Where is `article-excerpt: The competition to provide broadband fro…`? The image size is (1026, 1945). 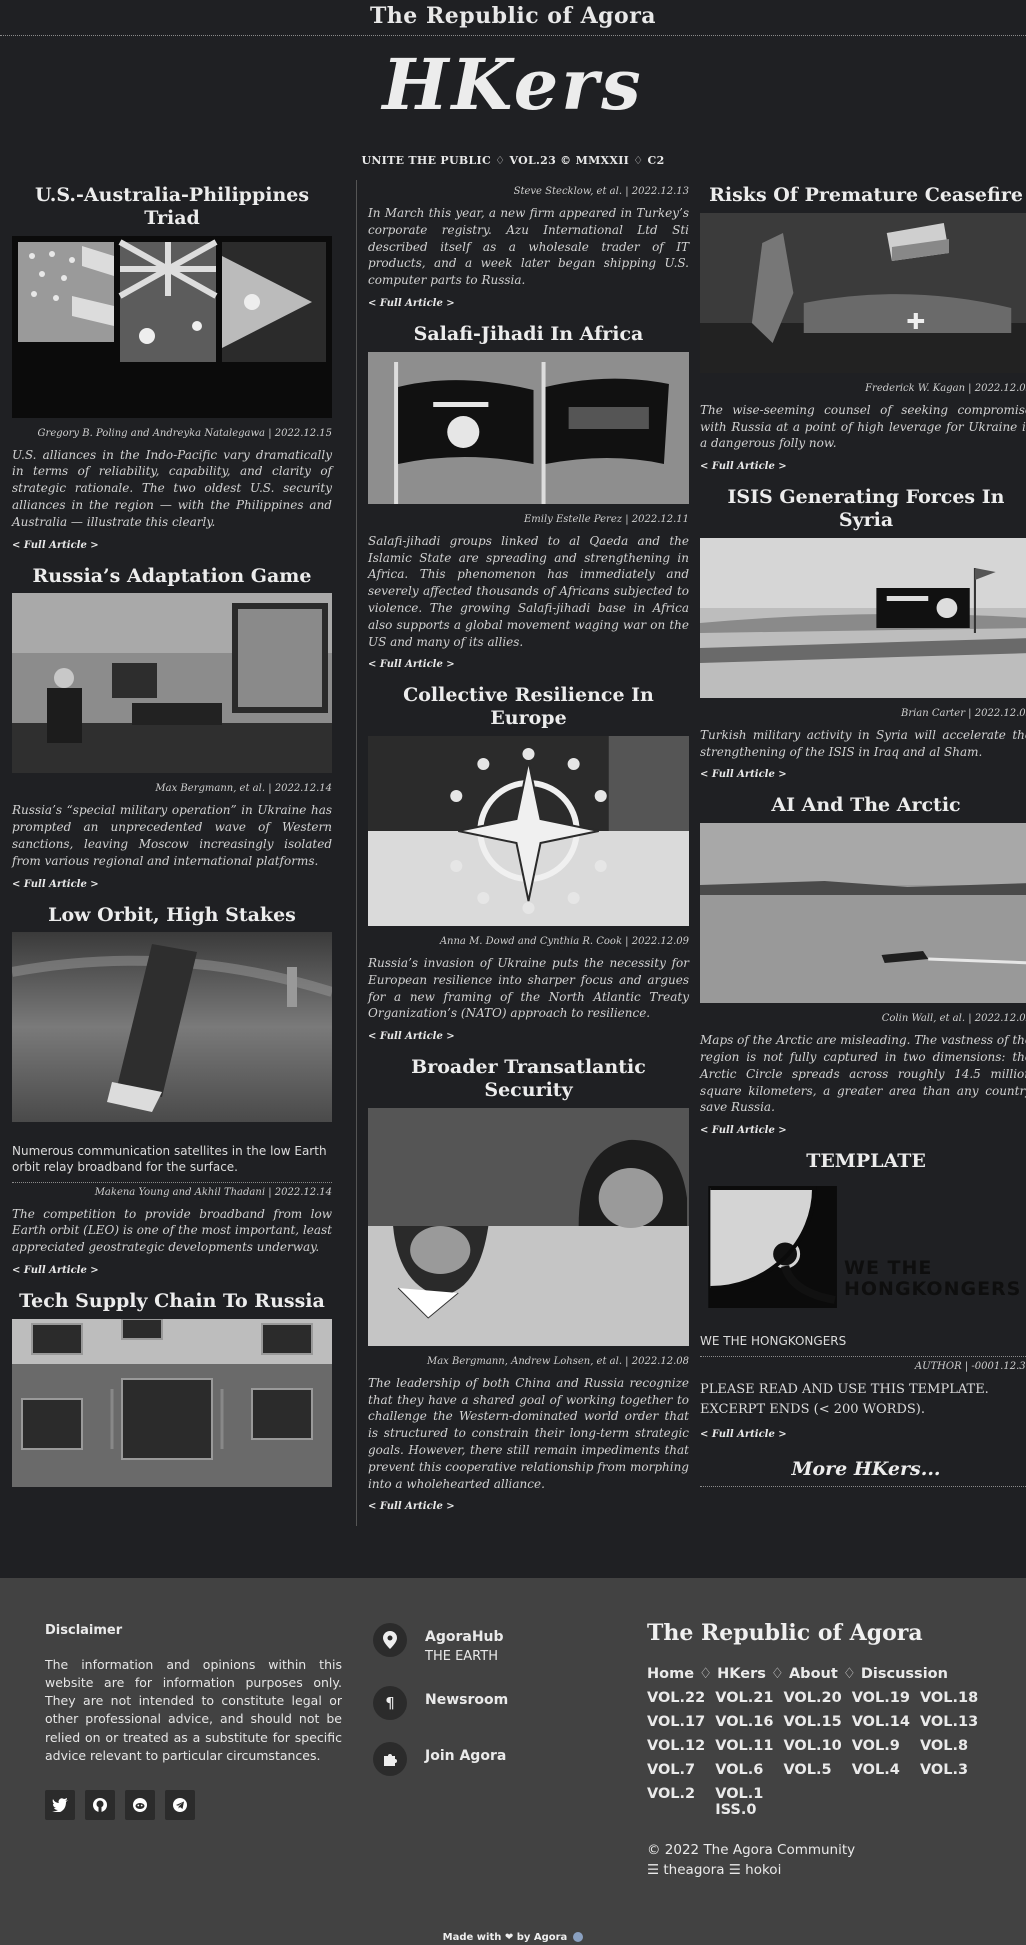
article-excerpt: The competition to provide broadband fro… is located at coordinates (172, 1230).